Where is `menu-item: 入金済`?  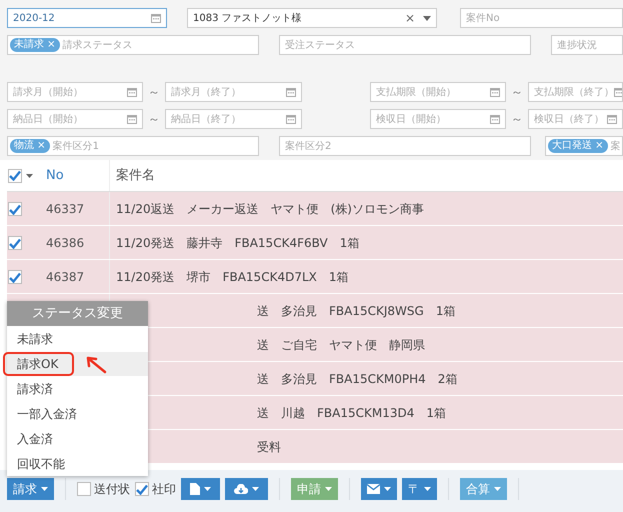 menu-item: 入金済 is located at coordinates (77, 439).